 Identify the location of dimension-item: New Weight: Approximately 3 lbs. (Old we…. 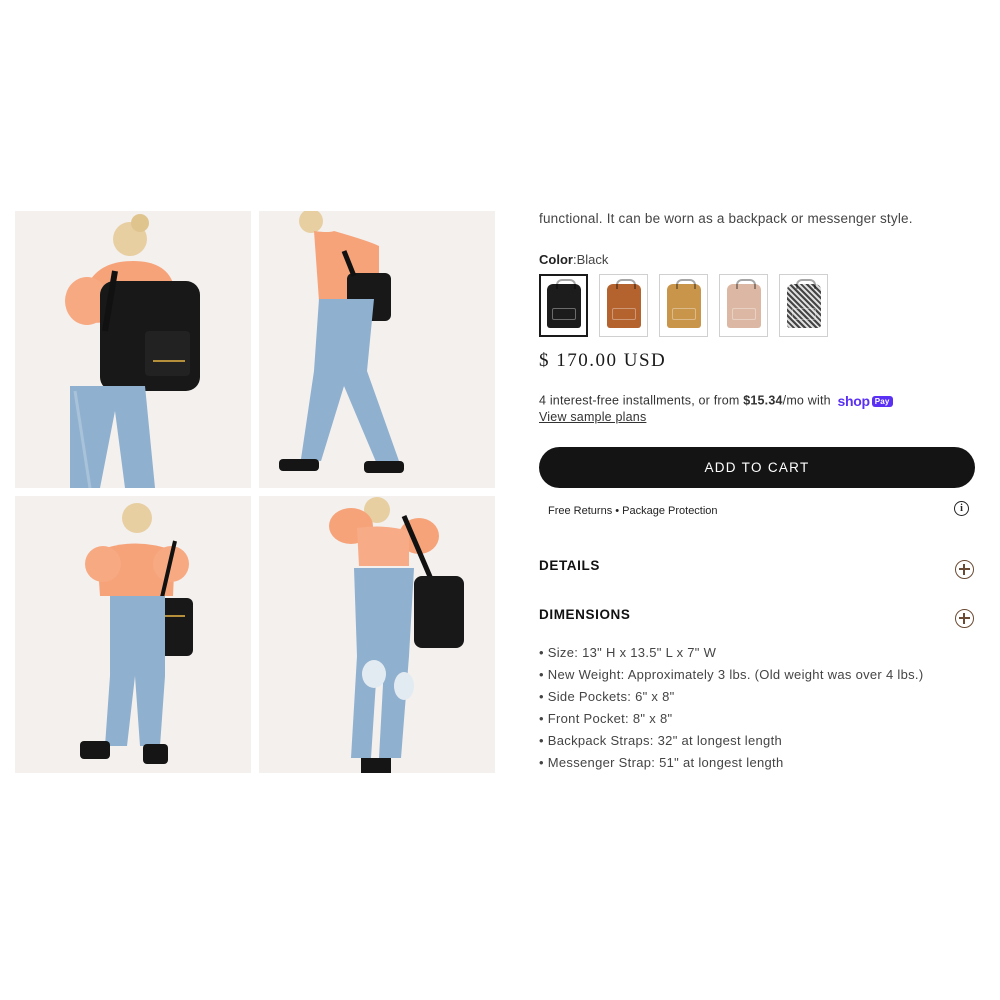
(731, 675).